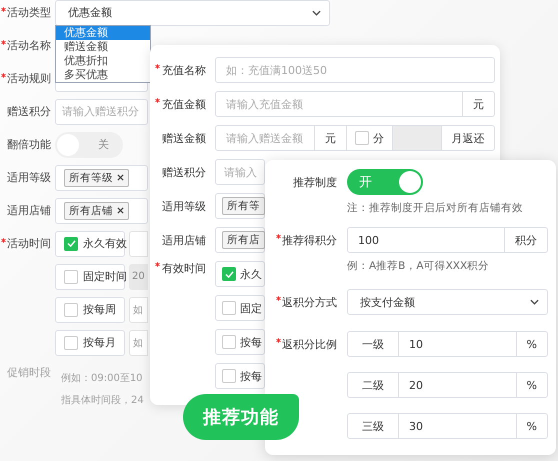  What do you see at coordinates (103, 61) in the screenshot?
I see `dropdown-option: 优惠折扣` at bounding box center [103, 61].